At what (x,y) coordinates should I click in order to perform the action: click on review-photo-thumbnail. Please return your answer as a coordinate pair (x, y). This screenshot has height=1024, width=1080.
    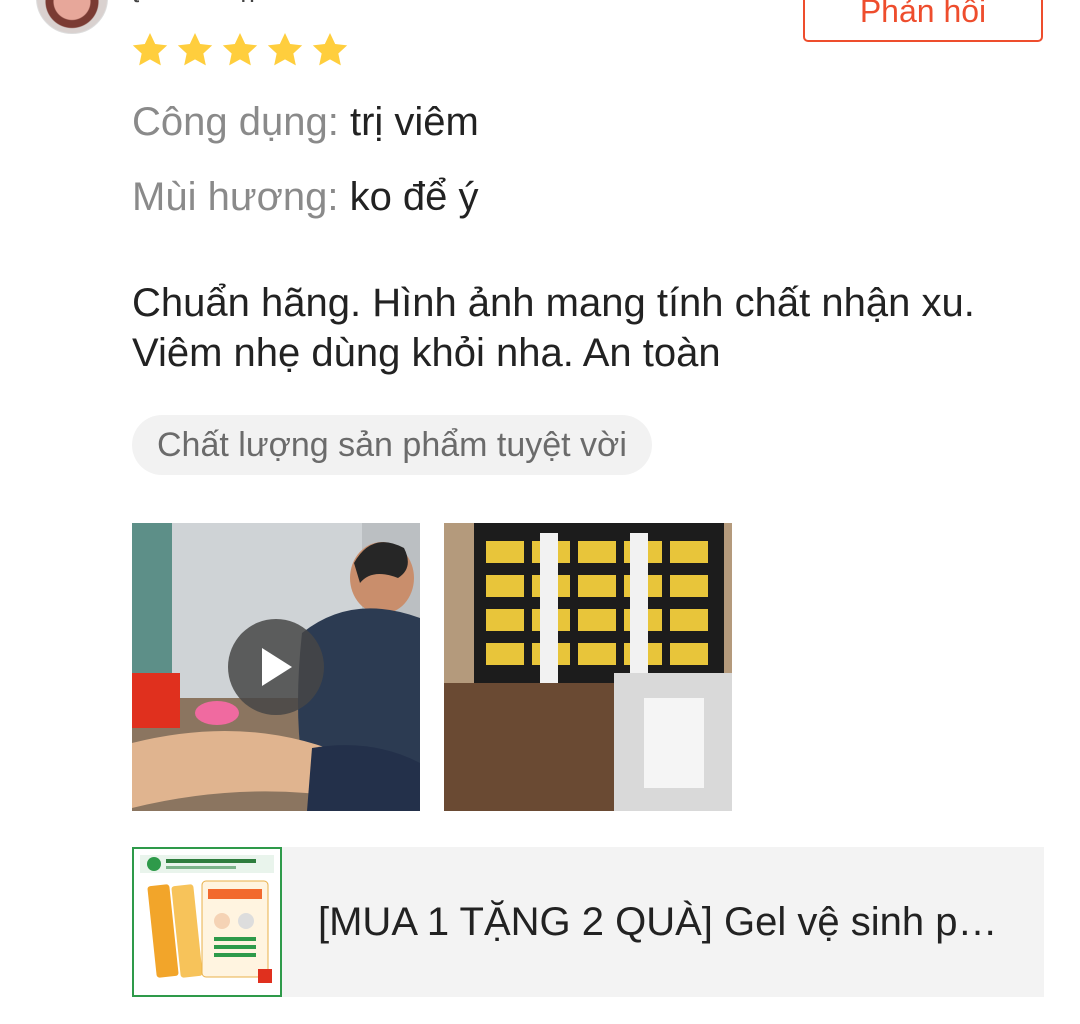
    Looking at the image, I should click on (588, 667).